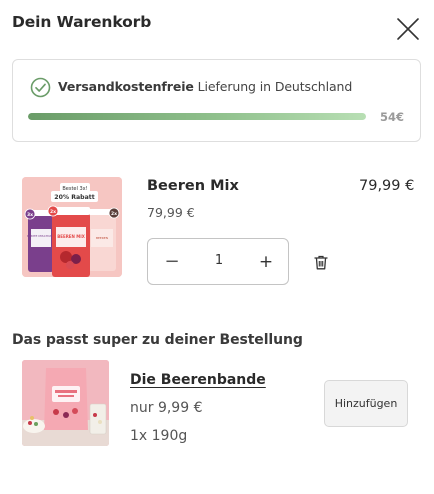  Describe the element at coordinates (321, 262) in the screenshot. I see `trash-icon` at that location.